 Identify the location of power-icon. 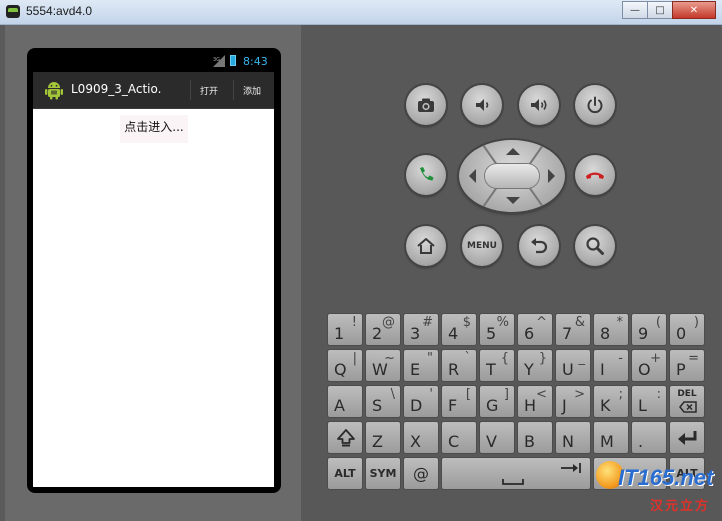
(595, 105).